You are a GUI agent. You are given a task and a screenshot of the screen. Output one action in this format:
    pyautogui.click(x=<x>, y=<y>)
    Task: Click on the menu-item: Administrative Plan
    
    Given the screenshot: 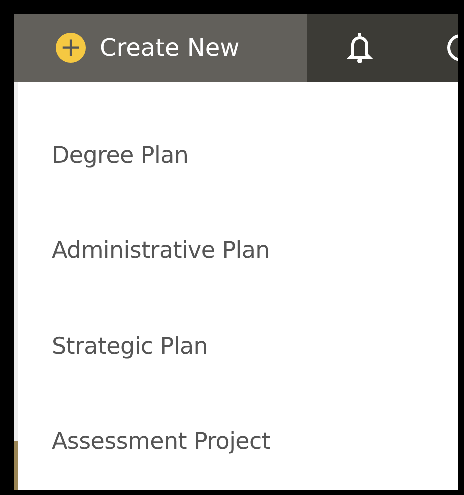 What is the action you would take?
    pyautogui.click(x=144, y=251)
    